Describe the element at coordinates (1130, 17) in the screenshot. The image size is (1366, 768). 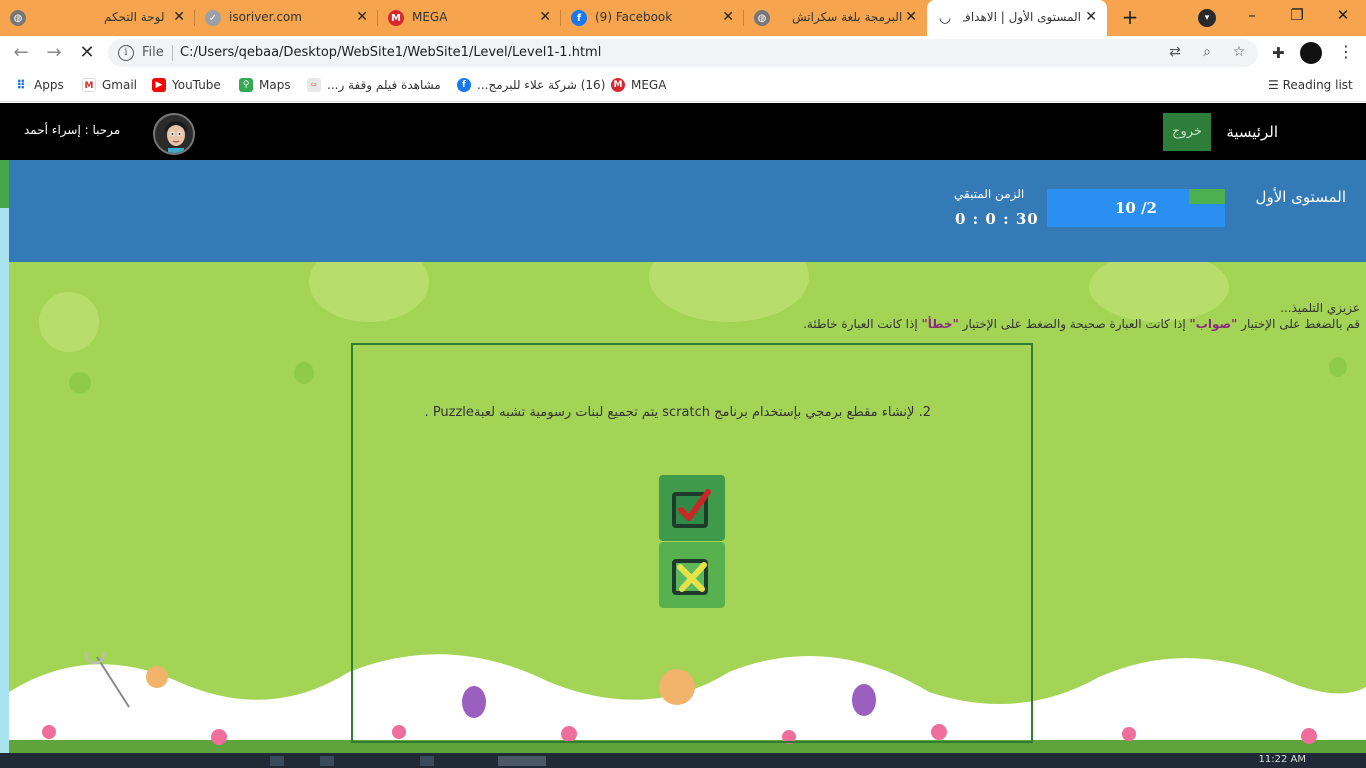
I see `new-tab-button: +` at that location.